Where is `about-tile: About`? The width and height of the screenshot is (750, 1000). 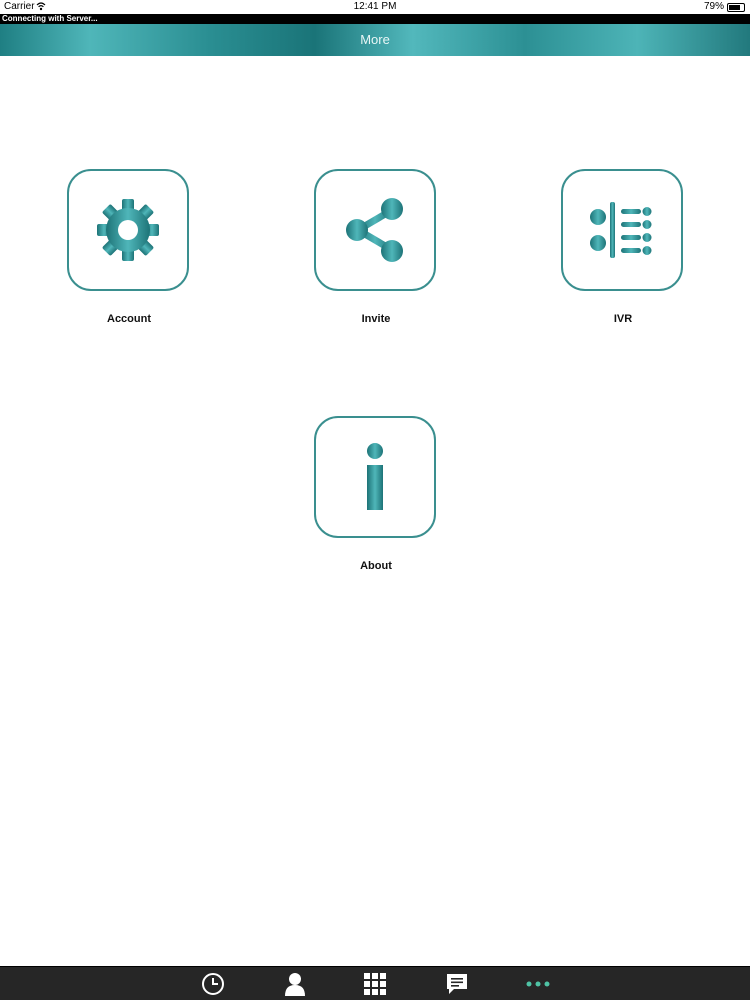
about-tile: About is located at coordinates (376, 494).